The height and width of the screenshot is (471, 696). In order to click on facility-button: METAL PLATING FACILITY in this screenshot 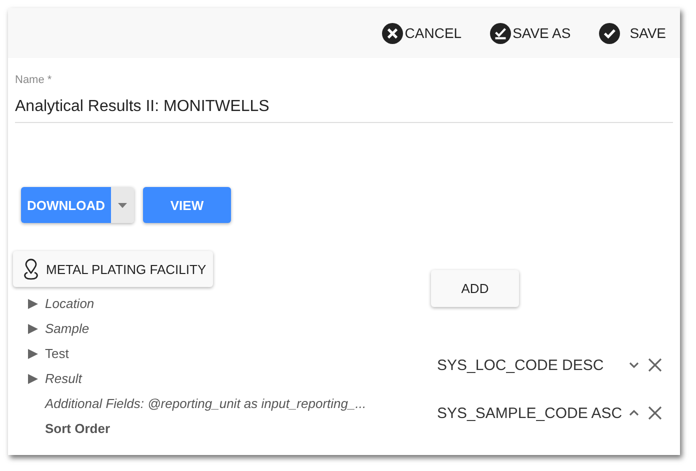, I will do `click(113, 269)`.